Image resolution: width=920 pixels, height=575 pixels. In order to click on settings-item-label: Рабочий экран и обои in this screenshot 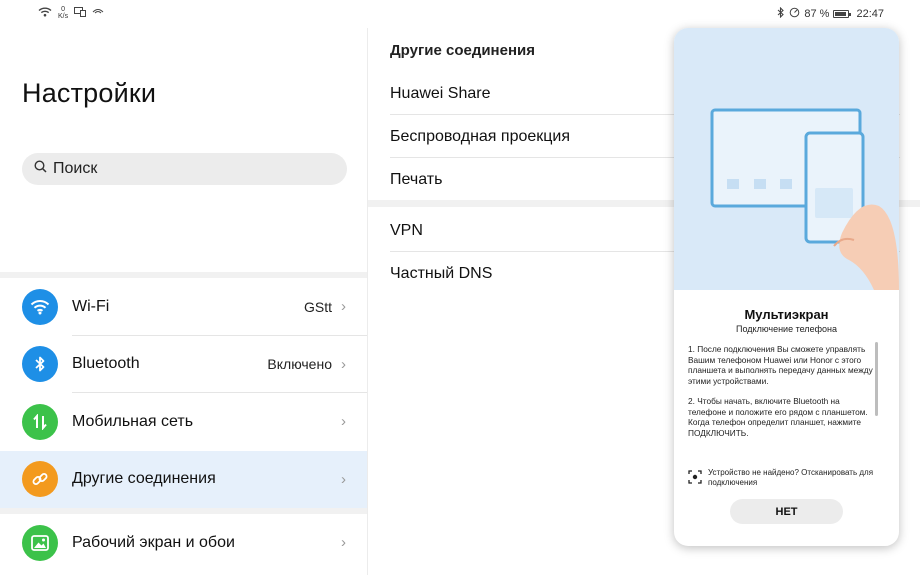, I will do `click(153, 542)`.